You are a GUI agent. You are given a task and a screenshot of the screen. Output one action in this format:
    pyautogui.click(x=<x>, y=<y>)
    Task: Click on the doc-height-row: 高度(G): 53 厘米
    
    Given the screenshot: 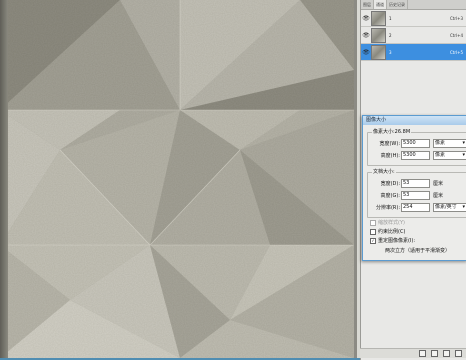 What is the action you would take?
    pyautogui.click(x=413, y=195)
    